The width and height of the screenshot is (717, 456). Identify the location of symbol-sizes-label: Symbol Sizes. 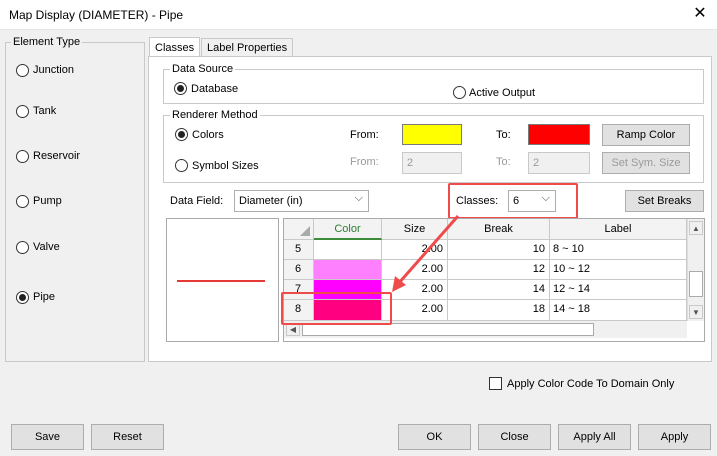
(225, 166).